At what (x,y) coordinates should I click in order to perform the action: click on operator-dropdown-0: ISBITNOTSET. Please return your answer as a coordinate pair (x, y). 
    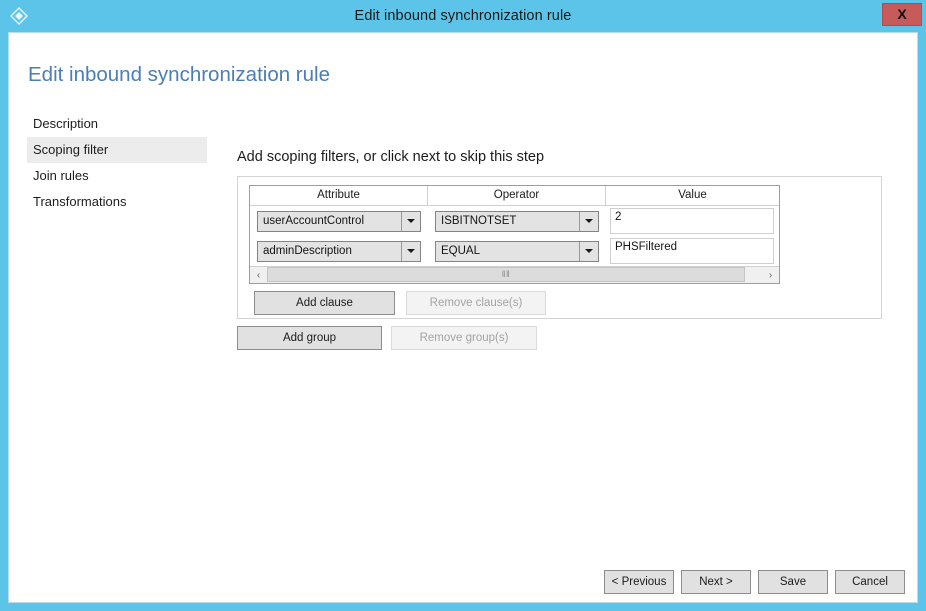
    Looking at the image, I should click on (517, 221).